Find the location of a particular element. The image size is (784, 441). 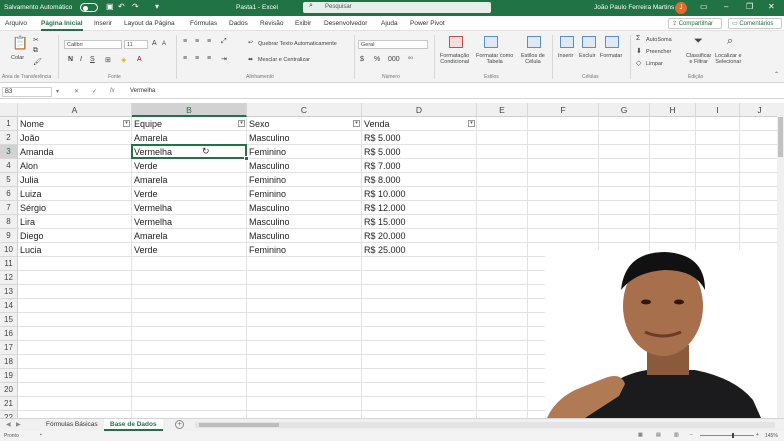

column-header-b: B is located at coordinates (189, 110).